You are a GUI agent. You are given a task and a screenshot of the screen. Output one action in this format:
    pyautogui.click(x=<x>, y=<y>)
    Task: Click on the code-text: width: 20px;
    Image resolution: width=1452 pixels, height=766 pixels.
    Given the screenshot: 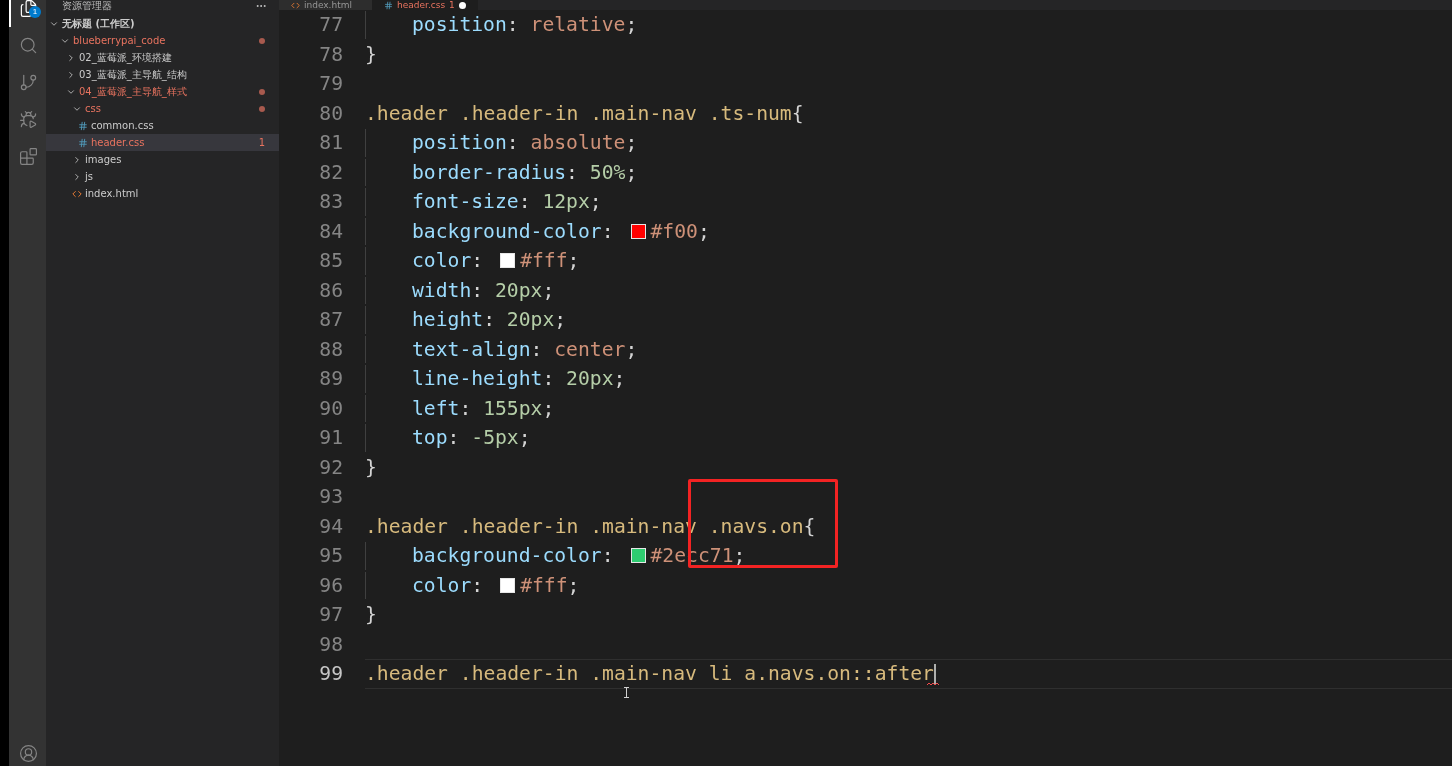 What is the action you would take?
    pyautogui.click(x=483, y=290)
    